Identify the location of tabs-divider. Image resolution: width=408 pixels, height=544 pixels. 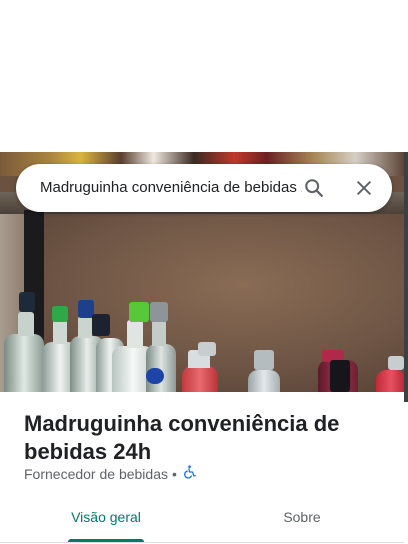
(202, 542).